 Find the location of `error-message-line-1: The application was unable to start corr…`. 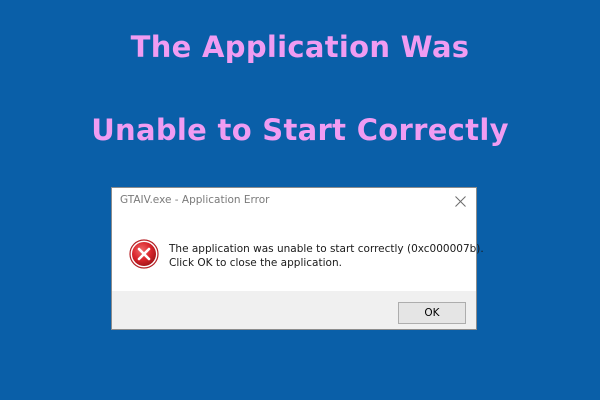

error-message-line-1: The application was unable to start corr… is located at coordinates (326, 249).